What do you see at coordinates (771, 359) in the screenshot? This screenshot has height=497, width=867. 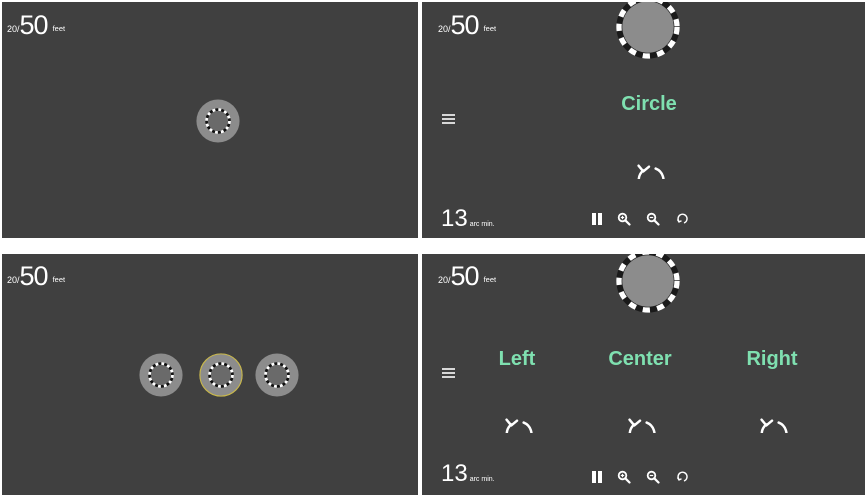 I see `label-right: Right` at bounding box center [771, 359].